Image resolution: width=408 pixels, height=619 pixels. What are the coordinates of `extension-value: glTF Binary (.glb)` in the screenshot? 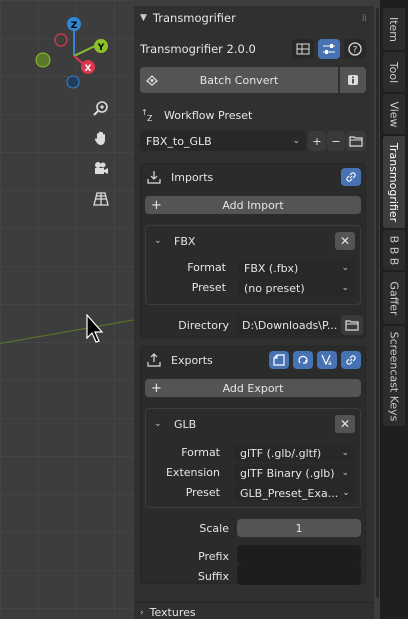 It's located at (287, 473).